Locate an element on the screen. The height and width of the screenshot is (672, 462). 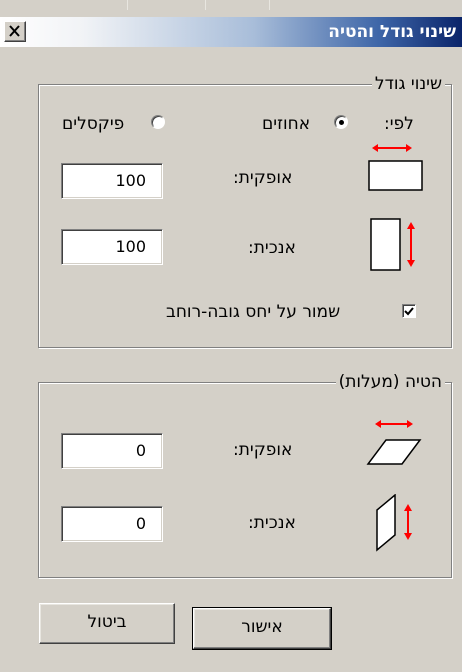
resize-legend: שינוי גודל is located at coordinates (408, 84).